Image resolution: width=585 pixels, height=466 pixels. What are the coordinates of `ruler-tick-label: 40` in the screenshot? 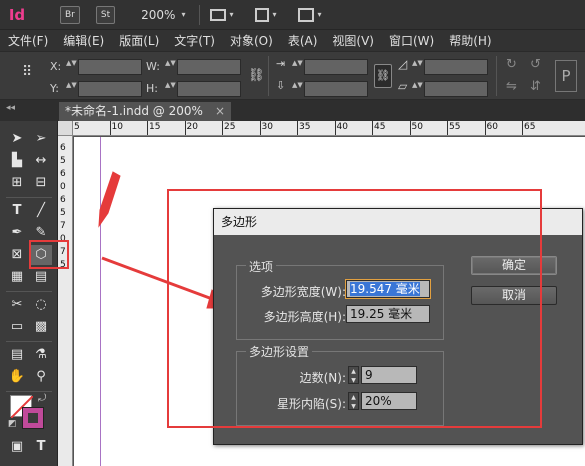 It's located at (342, 127).